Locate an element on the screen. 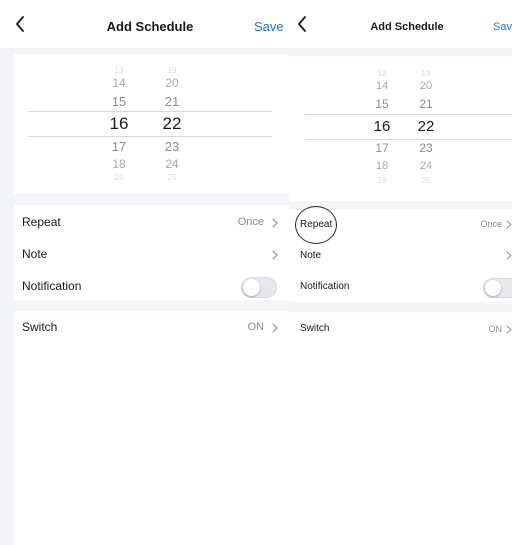  repeat-label: Repeat is located at coordinates (41, 222).